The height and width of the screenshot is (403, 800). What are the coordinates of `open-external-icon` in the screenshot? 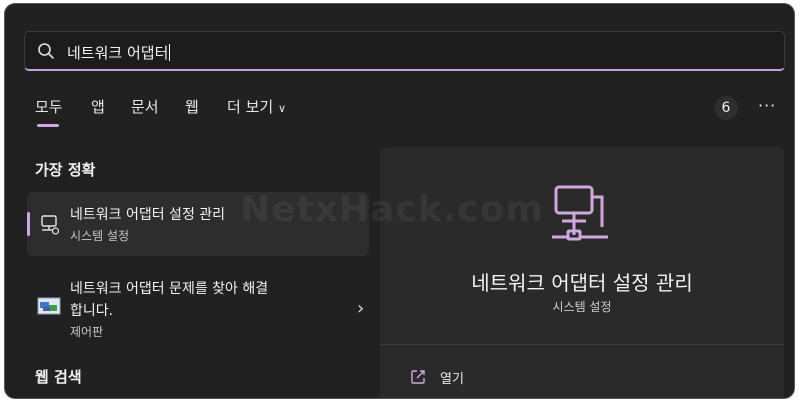 It's located at (418, 377).